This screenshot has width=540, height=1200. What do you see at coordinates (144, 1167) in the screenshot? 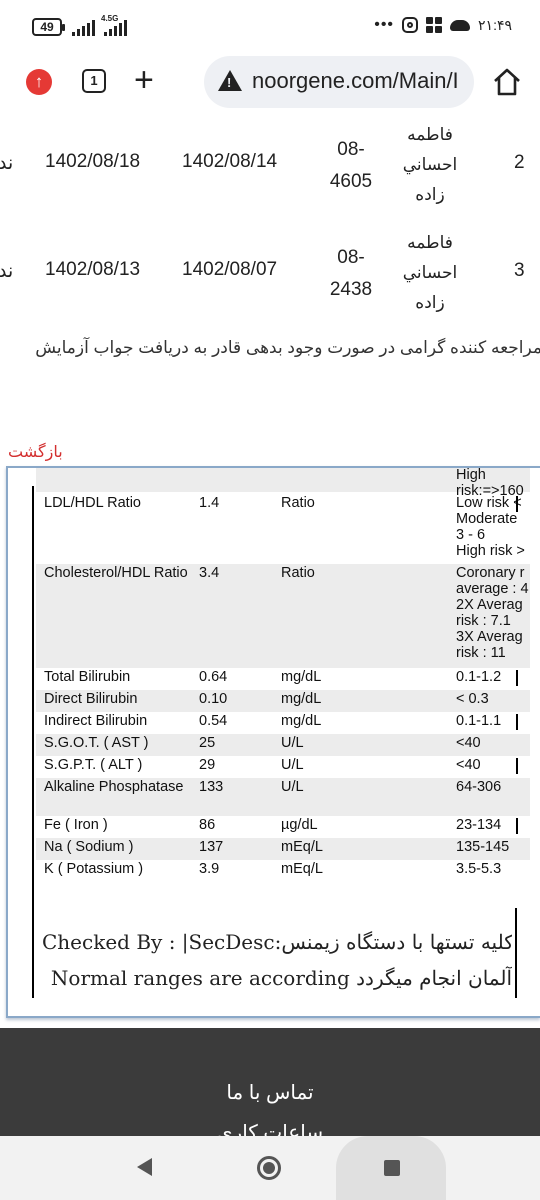
I see `back-triangle-icon` at bounding box center [144, 1167].